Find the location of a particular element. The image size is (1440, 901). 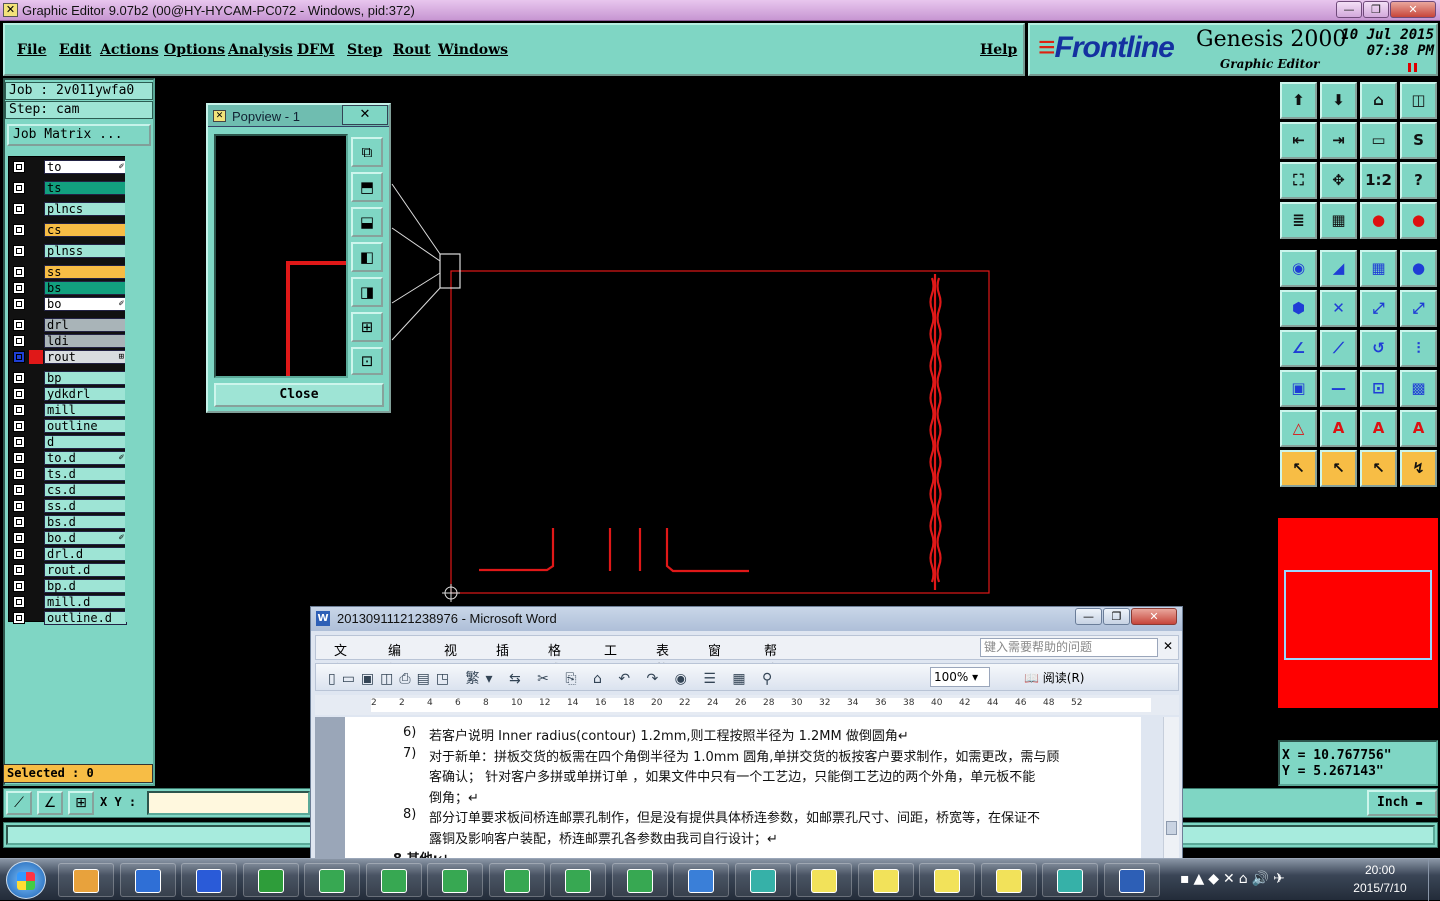

word-scroll-thumb is located at coordinates (1171, 828).